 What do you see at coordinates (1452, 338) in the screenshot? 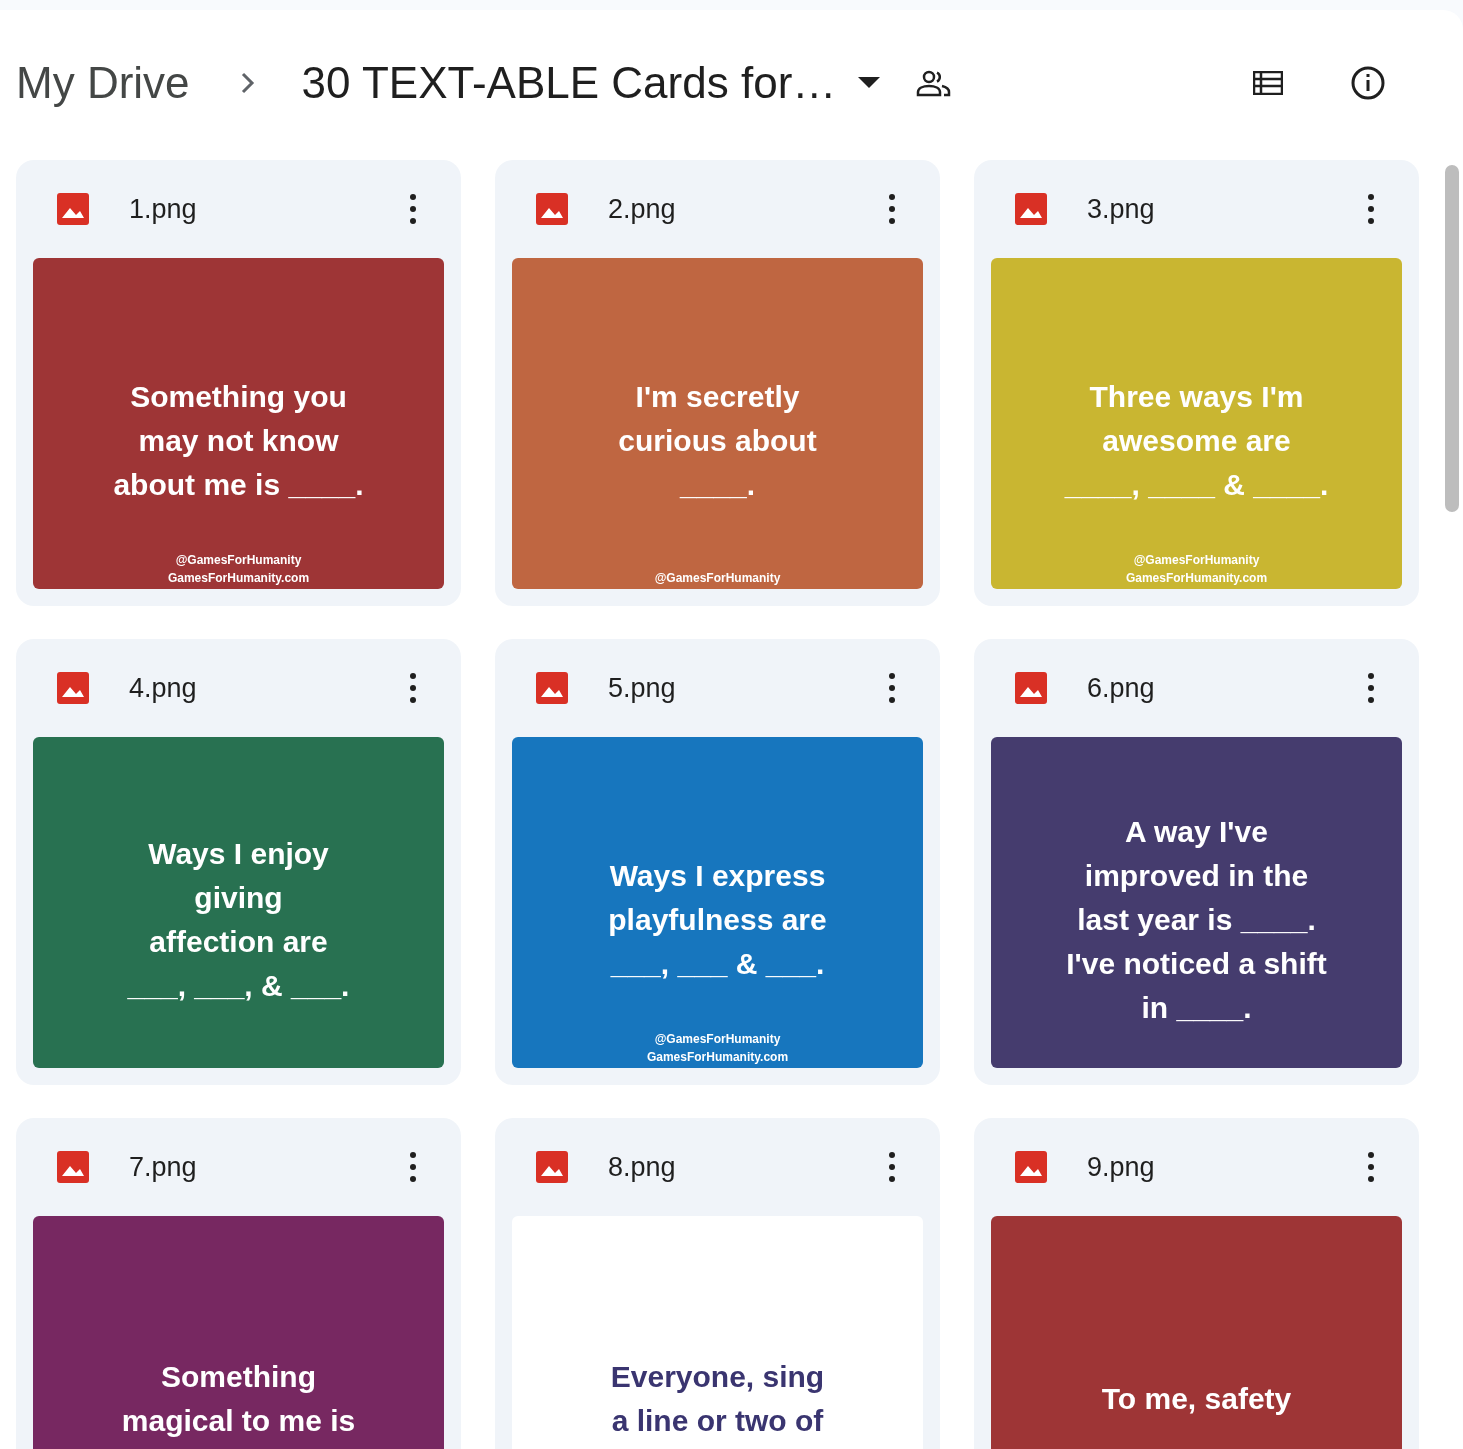
I see `scrollbar` at bounding box center [1452, 338].